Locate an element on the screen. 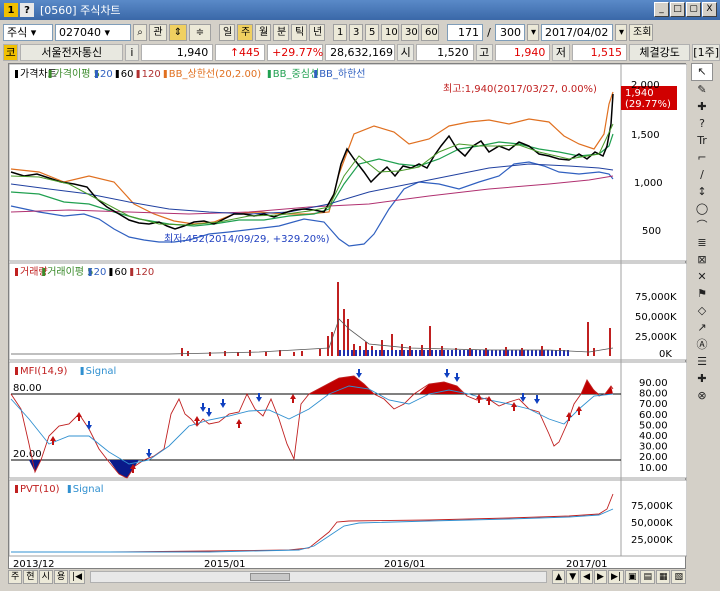 The height and width of the screenshot is (591, 720). low-note: 최저:452(2014/09/29, +329.20%) is located at coordinates (247, 239).